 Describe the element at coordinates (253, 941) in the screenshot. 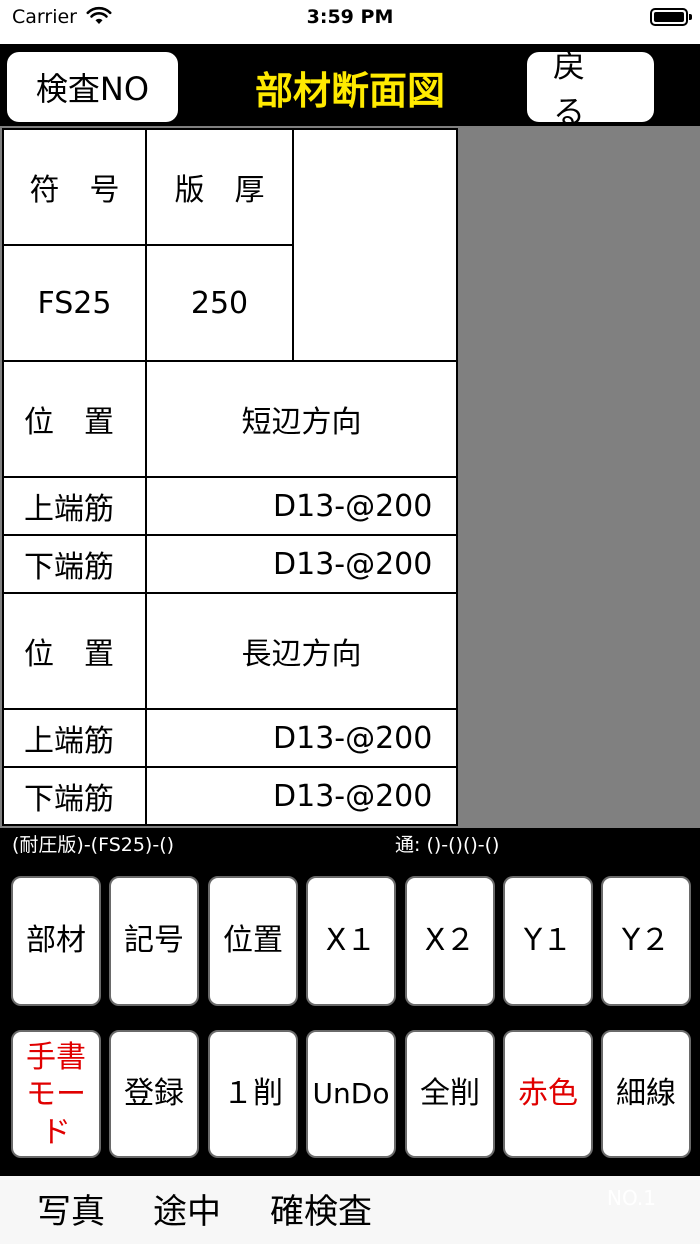

I see `position-key: 位置` at that location.